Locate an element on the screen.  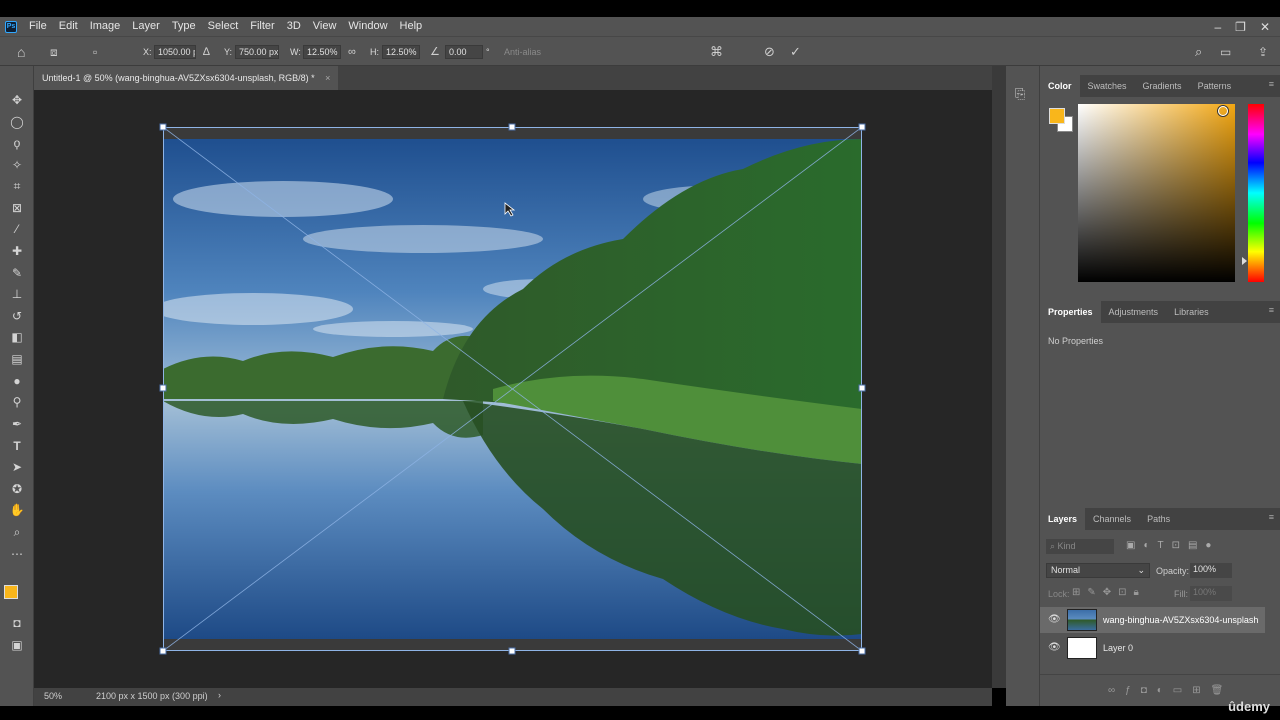
home-icon: ⌂ is located at coordinates (21, 52).